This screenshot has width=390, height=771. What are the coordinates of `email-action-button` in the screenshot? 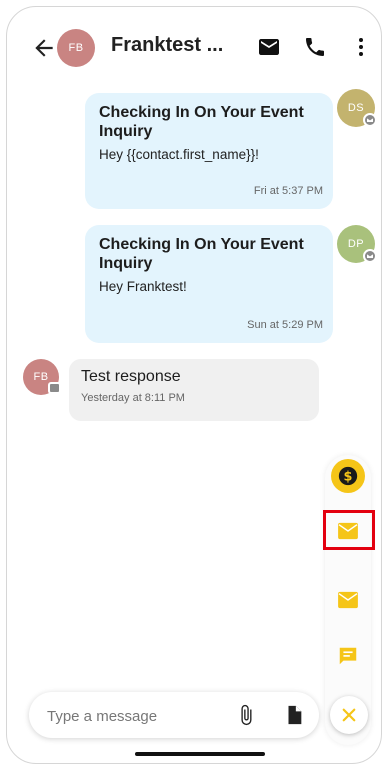 It's located at (348, 600).